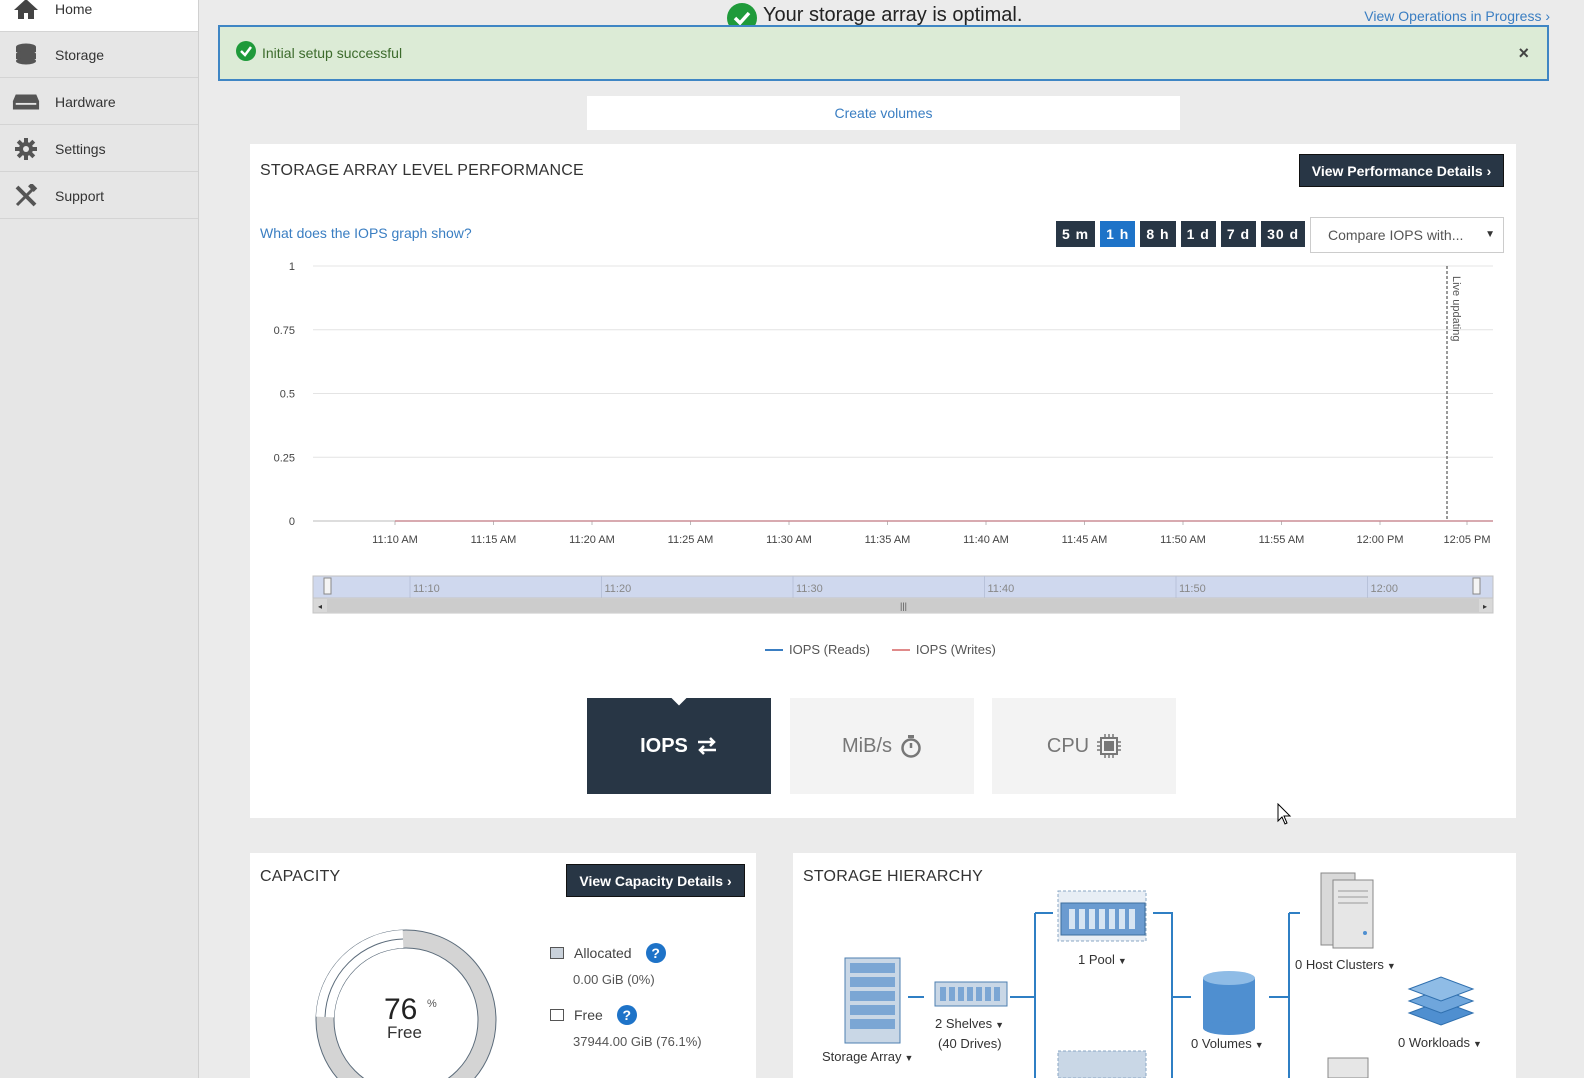  I want to click on volumes-icon, so click(1229, 1003).